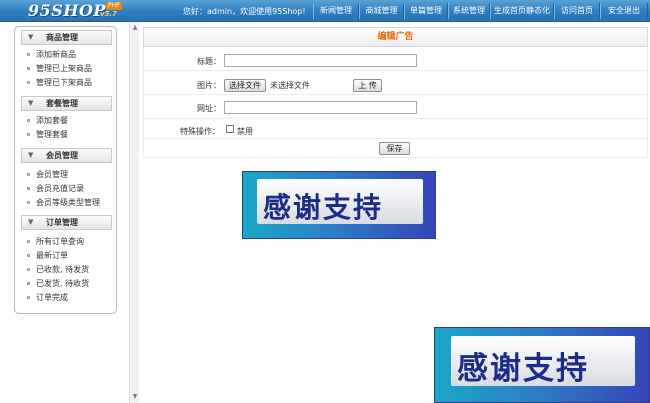 Image resolution: width=650 pixels, height=403 pixels. Describe the element at coordinates (469, 11) in the screenshot. I see `nav-system: 系统管理` at that location.